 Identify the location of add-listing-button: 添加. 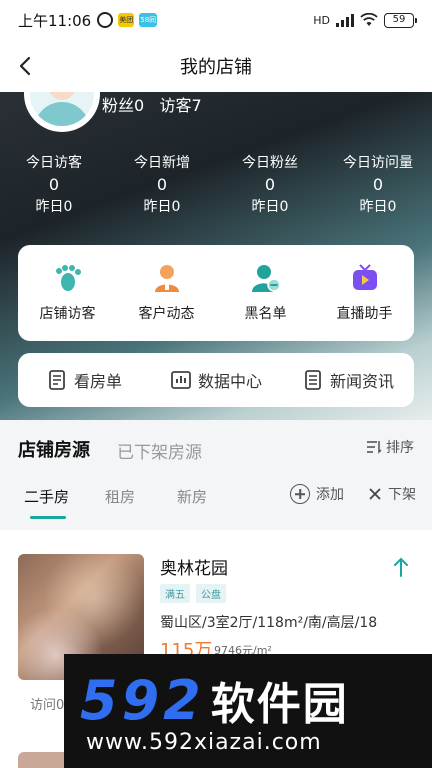
(317, 494).